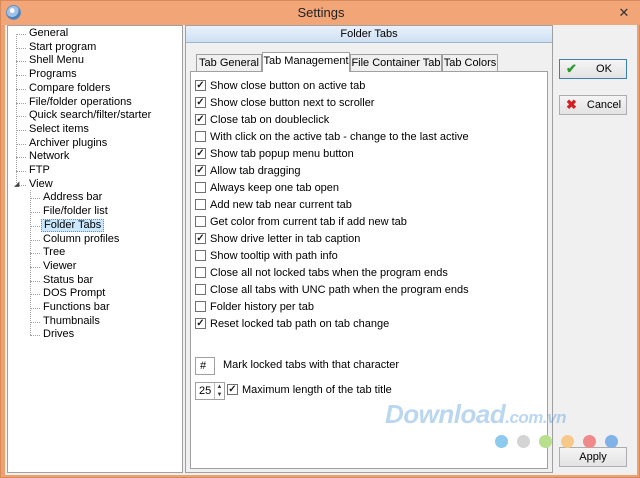  I want to click on tree-item: Quick search/filter/starter, so click(90, 115).